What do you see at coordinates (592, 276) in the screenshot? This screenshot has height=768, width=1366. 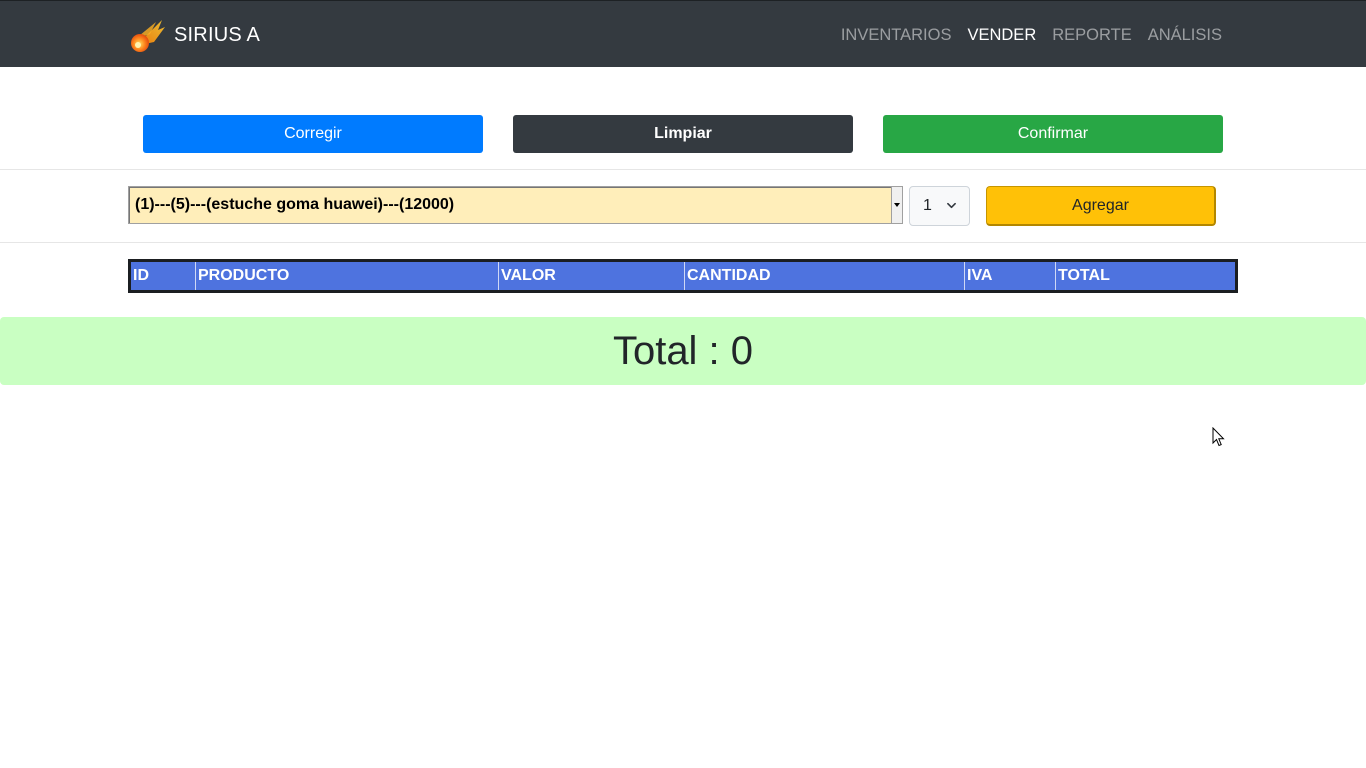 I see `column-header-valor: VALOR` at bounding box center [592, 276].